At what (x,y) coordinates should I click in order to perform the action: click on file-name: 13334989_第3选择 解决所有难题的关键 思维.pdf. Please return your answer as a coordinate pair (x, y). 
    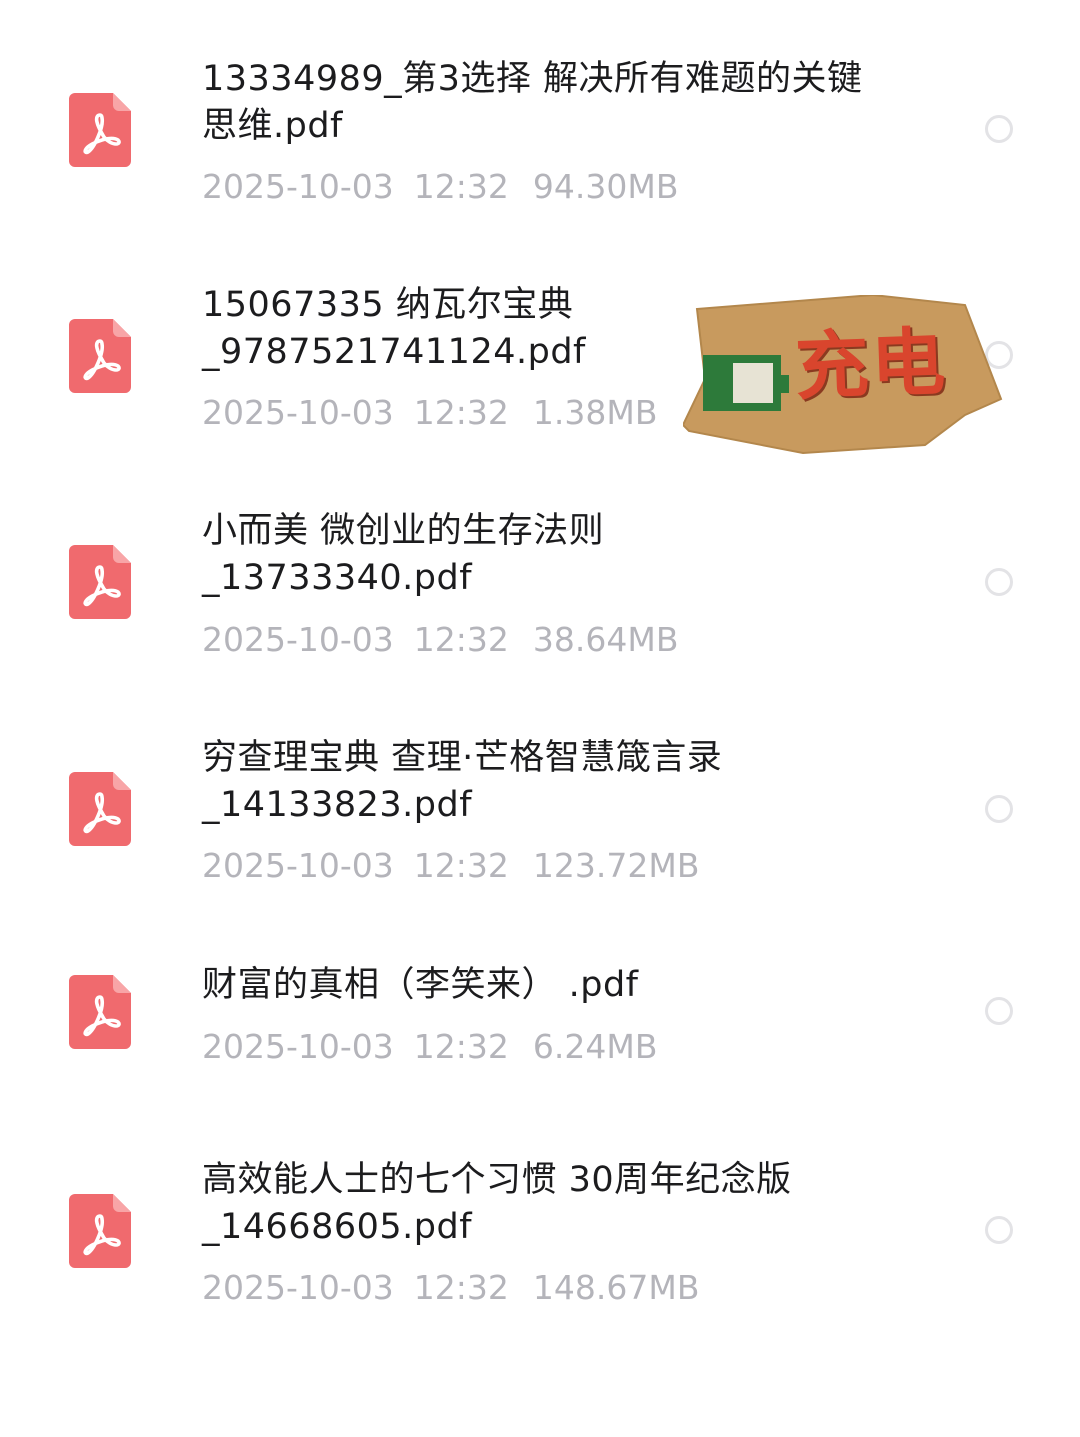
    Looking at the image, I should click on (532, 102).